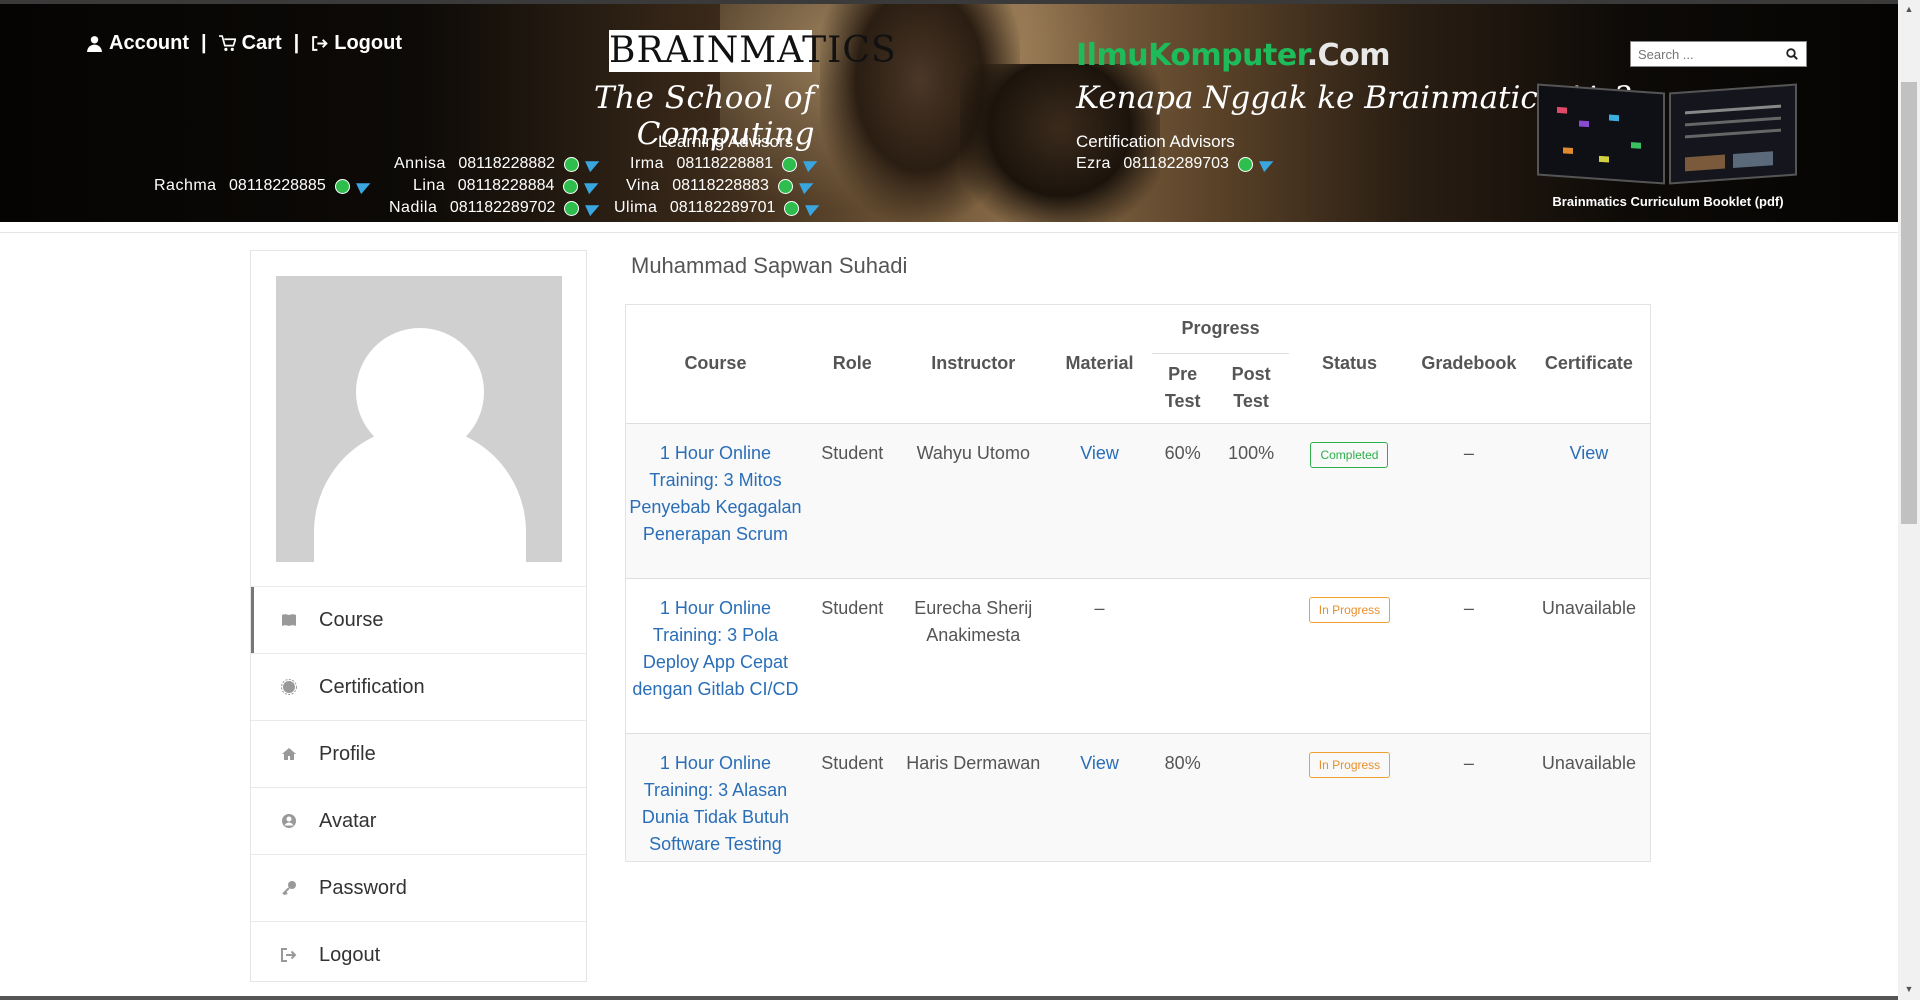  Describe the element at coordinates (1705, 54) in the screenshot. I see `search-input` at that location.